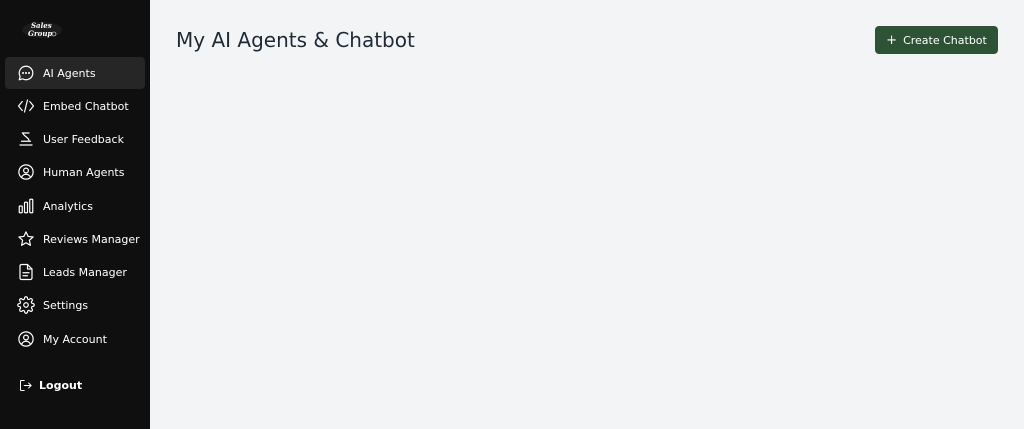 The image size is (1024, 429). I want to click on brand-logo: Sales Group, so click(45, 30).